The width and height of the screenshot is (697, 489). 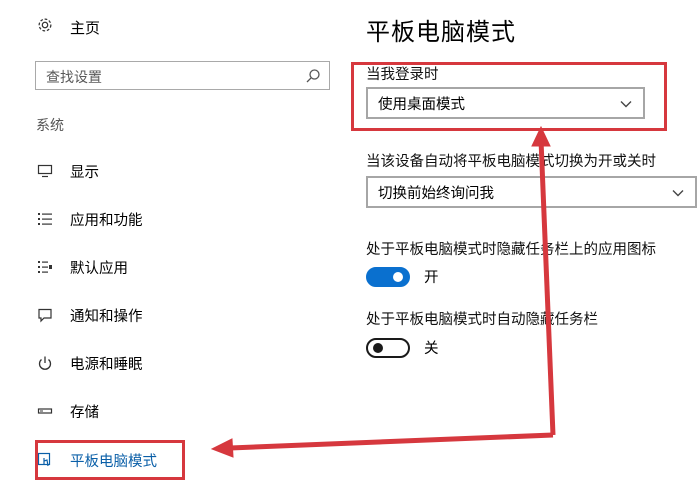 I want to click on home-link: 主页, so click(x=68, y=27).